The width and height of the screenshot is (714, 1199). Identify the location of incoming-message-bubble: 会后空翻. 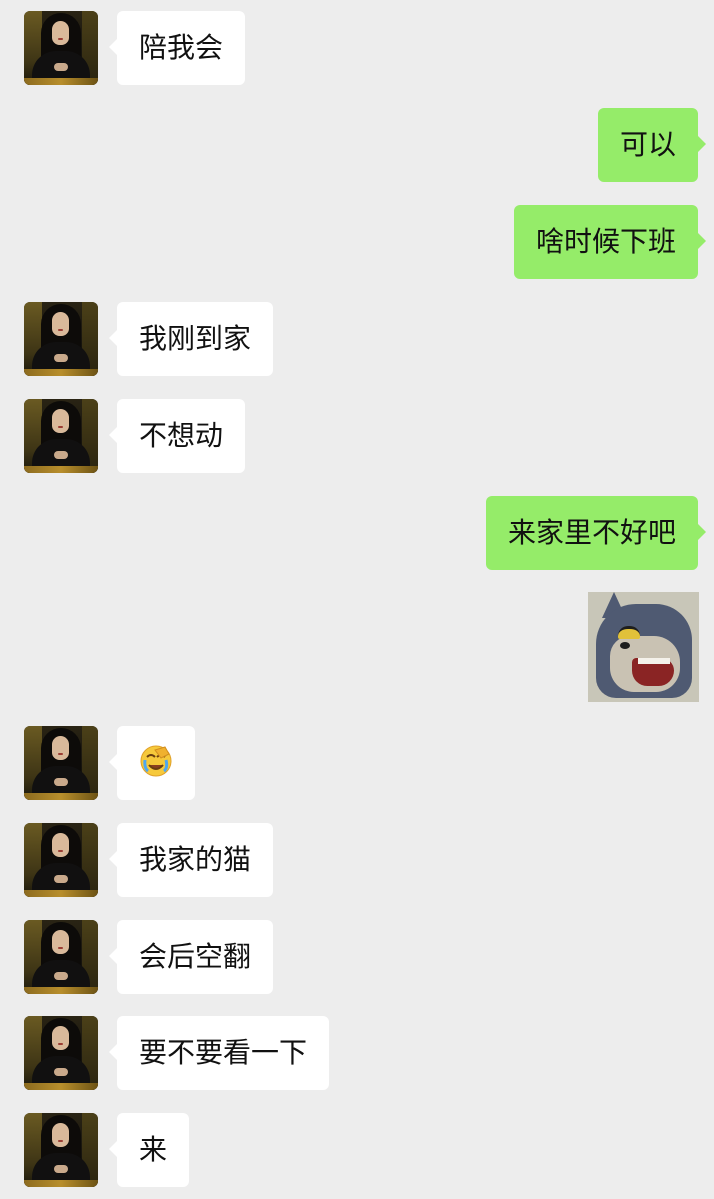
(191, 957).